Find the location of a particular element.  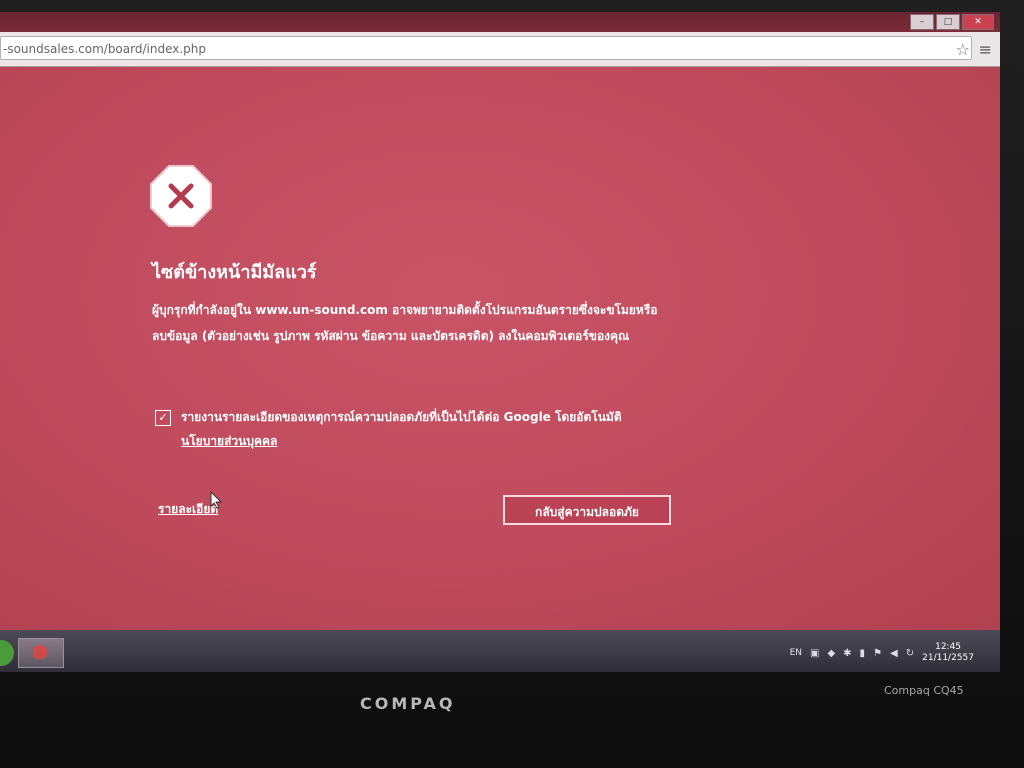

browser-app-icon is located at coordinates (40, 652).